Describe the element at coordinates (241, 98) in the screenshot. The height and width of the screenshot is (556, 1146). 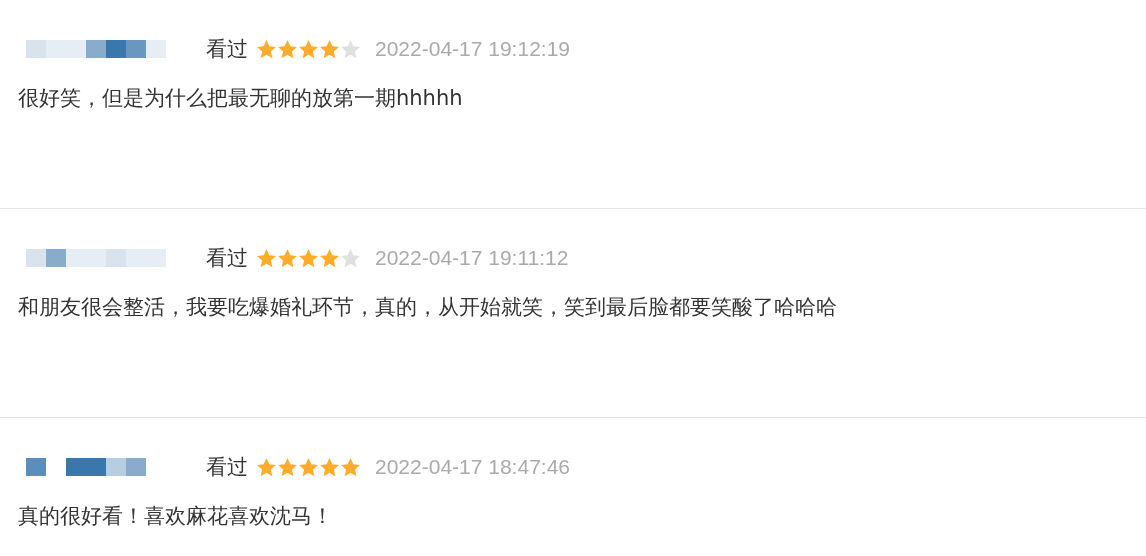
I see `review-text: 很好笑，但是为什么把最无聊的放第一期hhhhh` at that location.